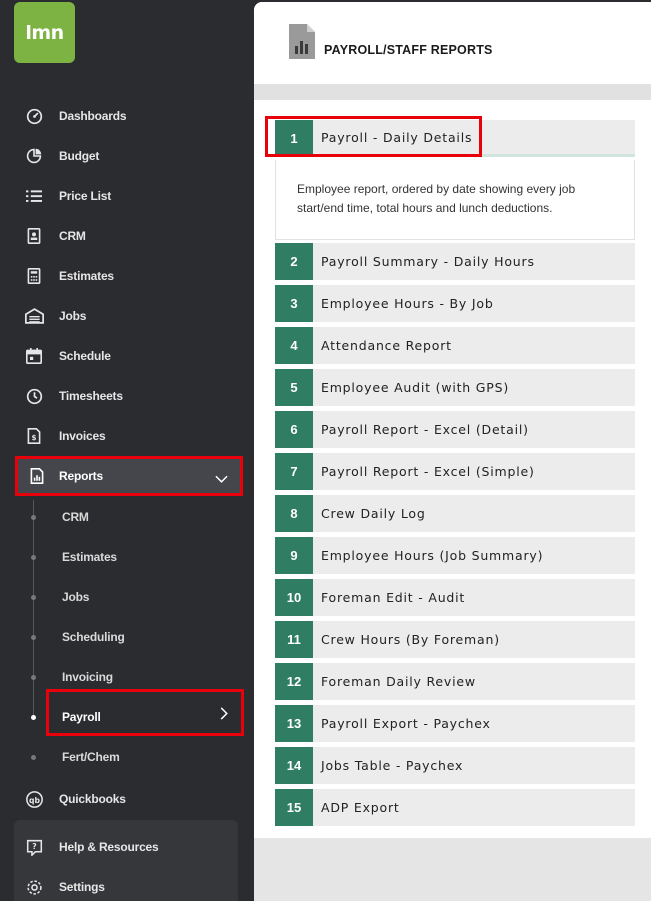 Image resolution: width=651 pixels, height=901 pixels. Describe the element at coordinates (294, 681) in the screenshot. I see `report-number: 12` at that location.